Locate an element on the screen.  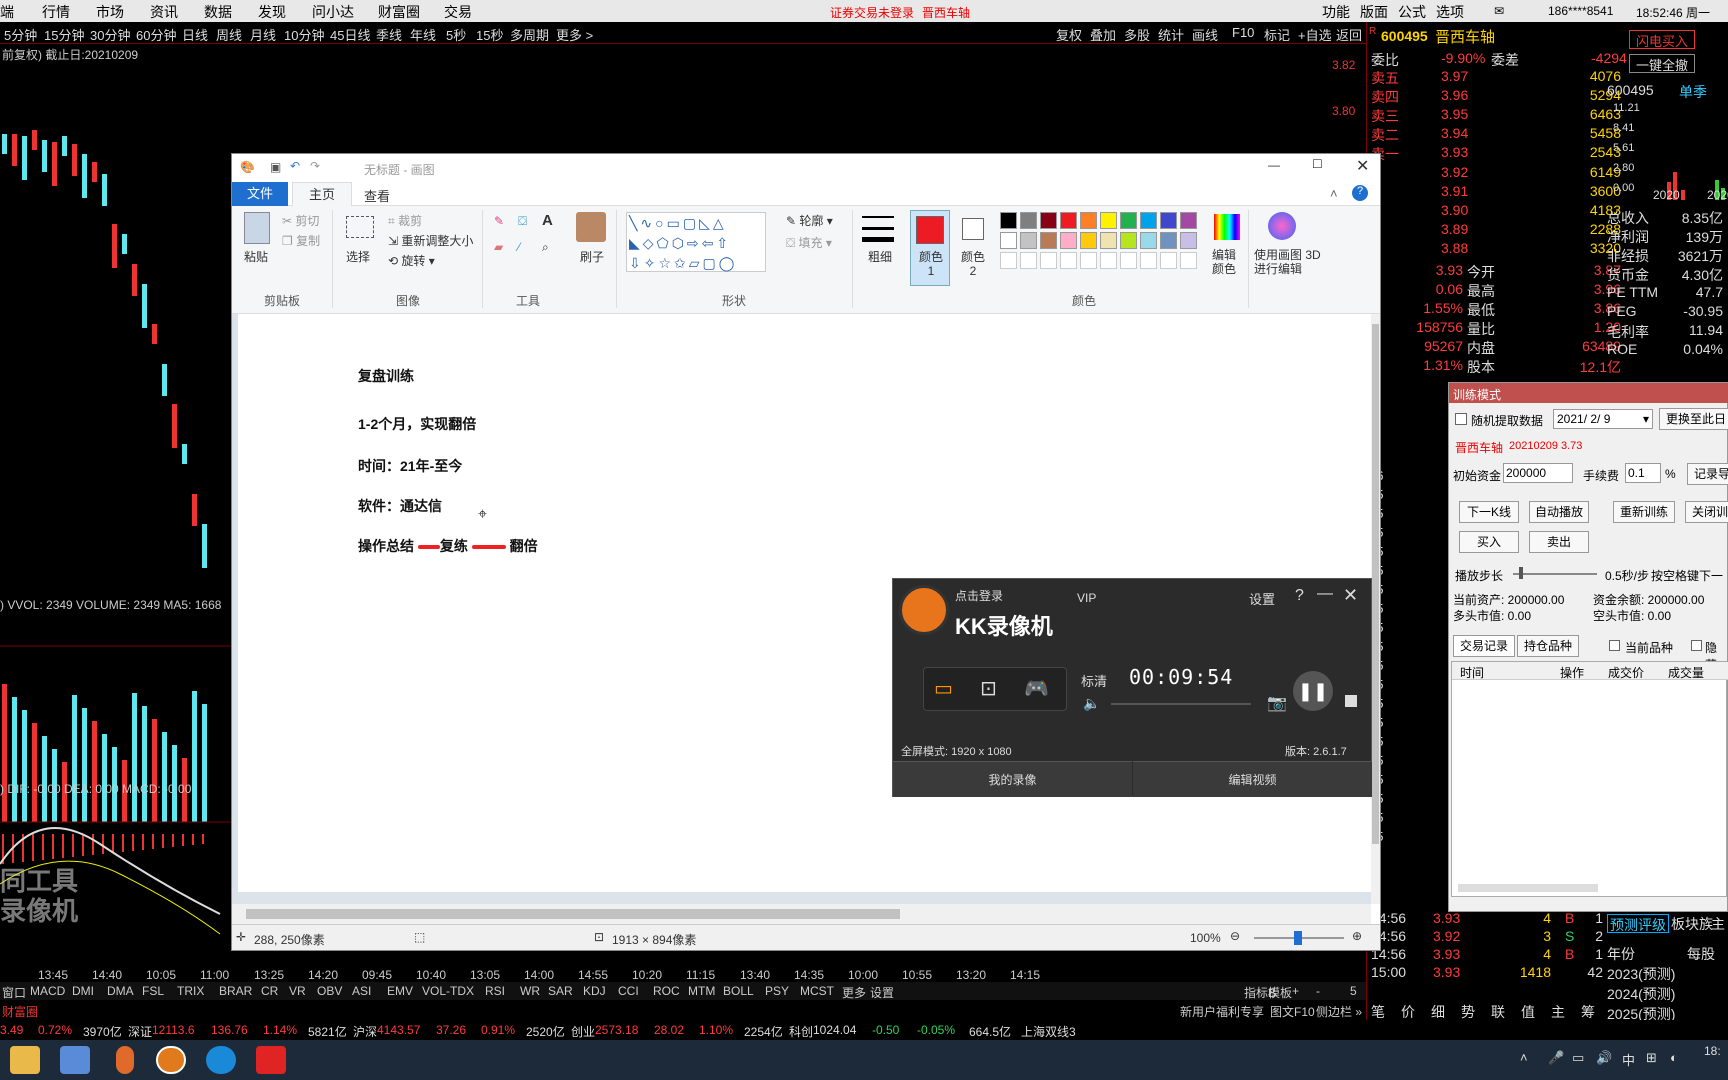
tray-app-icon: ◐ is located at coordinates (1674, 1057).